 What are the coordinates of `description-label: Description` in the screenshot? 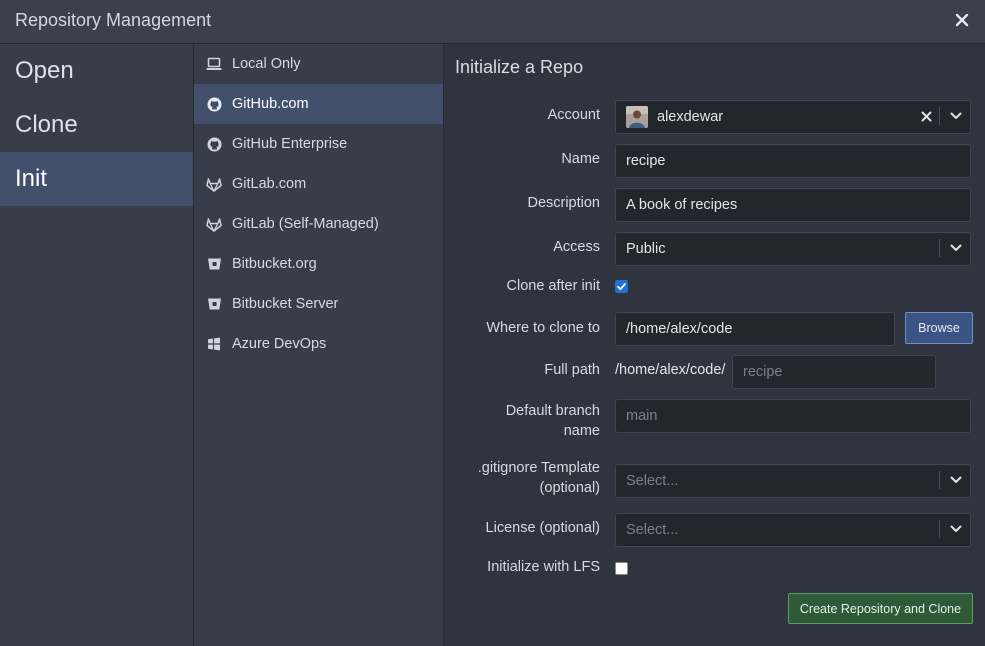 It's located at (563, 203).